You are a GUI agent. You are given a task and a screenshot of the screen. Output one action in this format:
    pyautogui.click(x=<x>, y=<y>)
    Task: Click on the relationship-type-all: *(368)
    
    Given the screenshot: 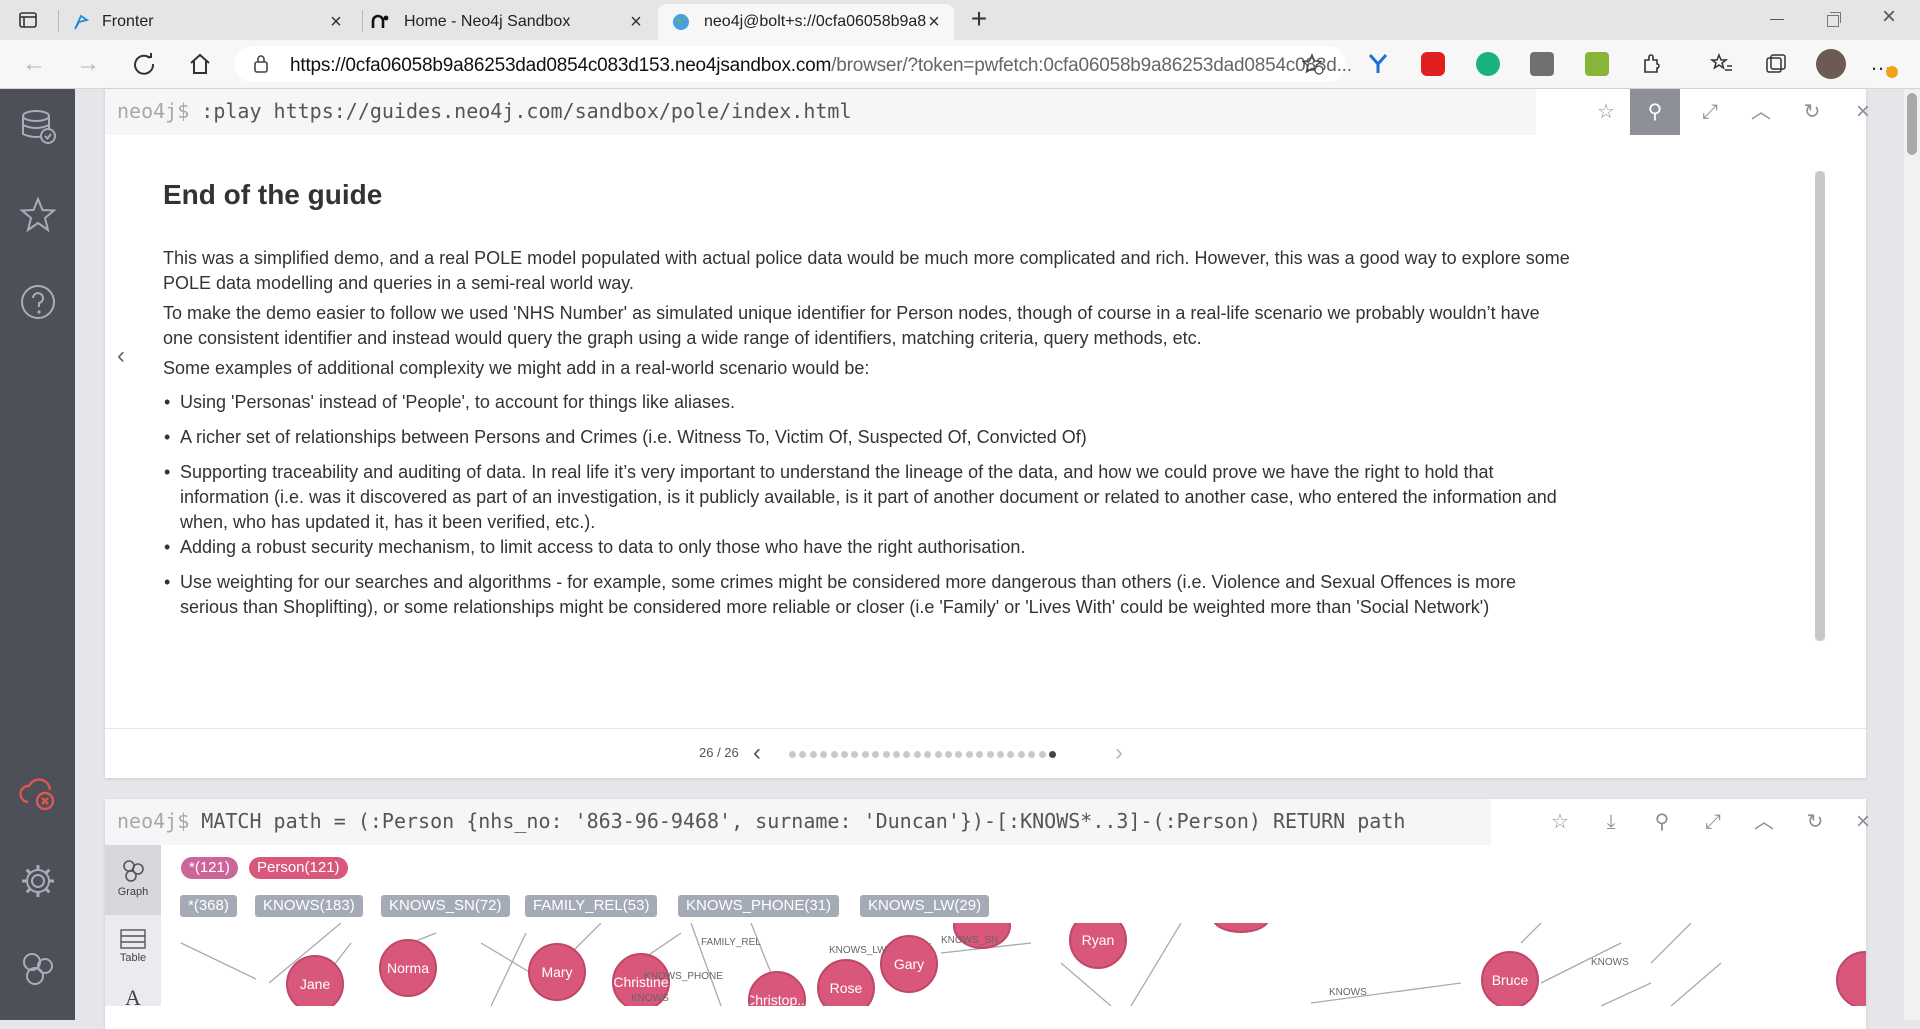 What is the action you would take?
    pyautogui.click(x=208, y=906)
    